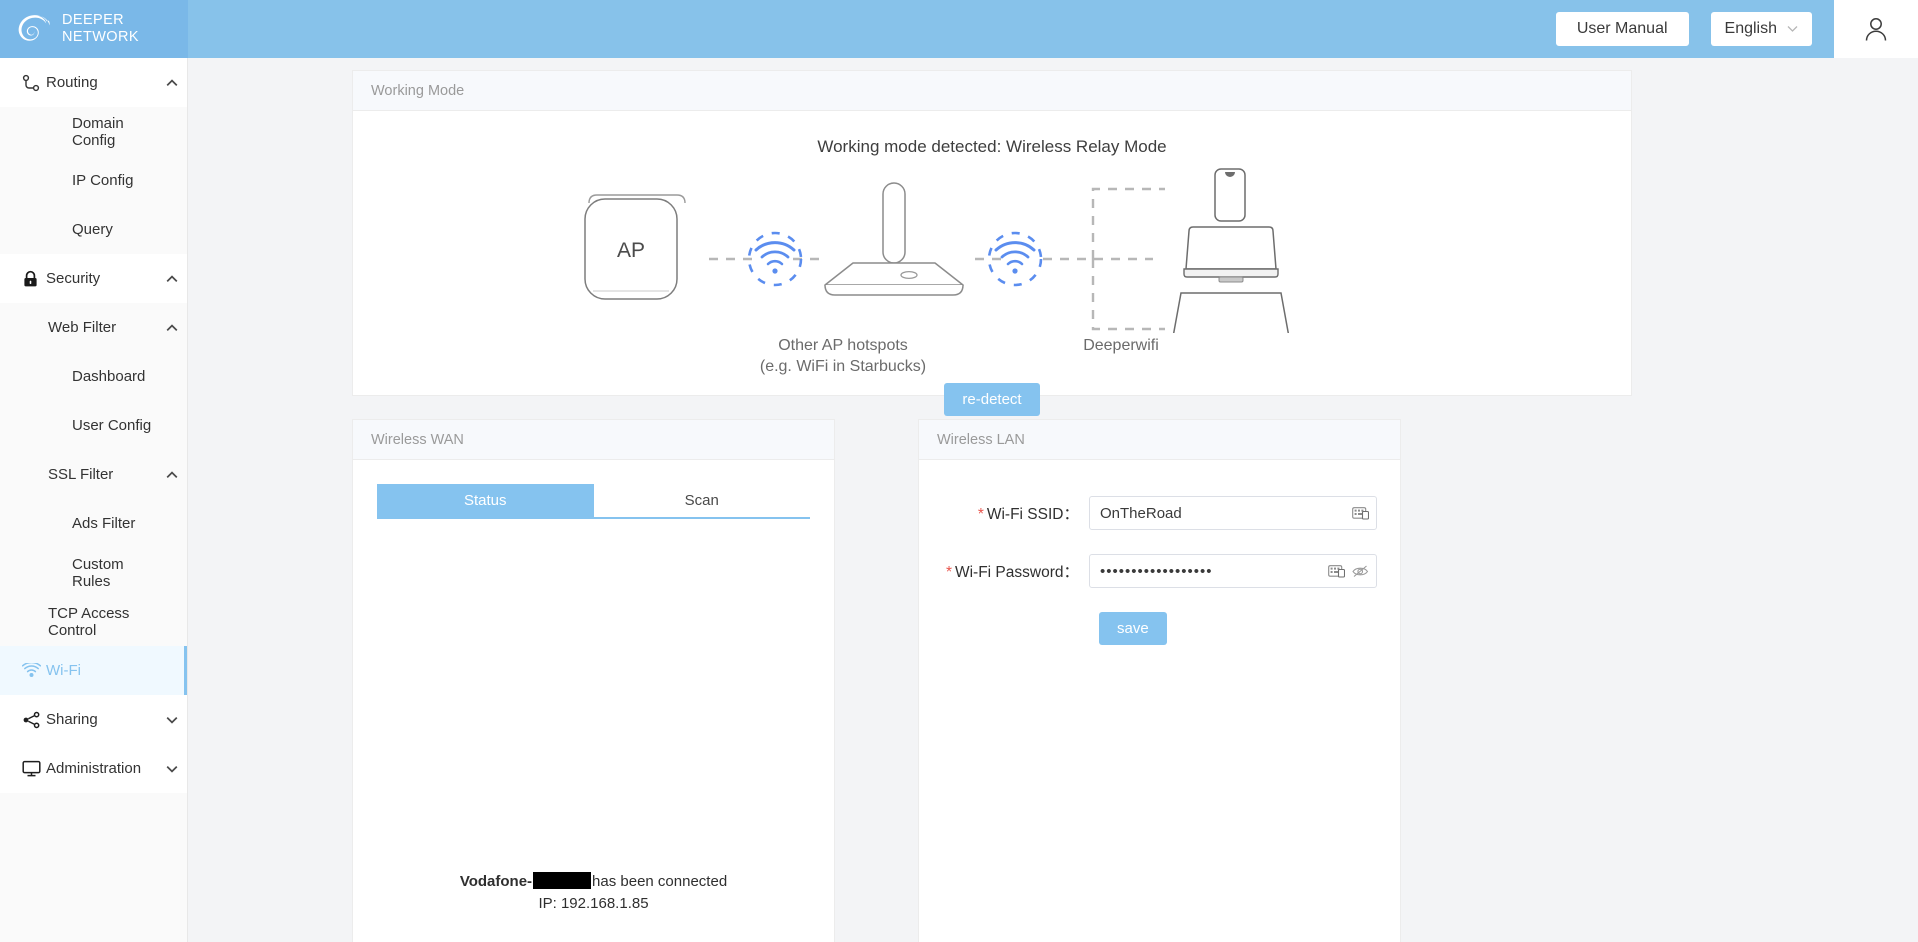  Describe the element at coordinates (72, 719) in the screenshot. I see `sidebar-item-label: Sharing` at that location.